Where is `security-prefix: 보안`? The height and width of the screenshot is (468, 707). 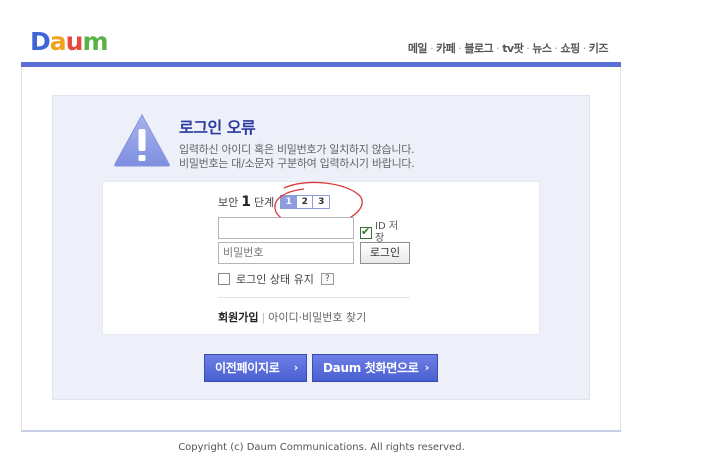
security-prefix: 보안 is located at coordinates (228, 202).